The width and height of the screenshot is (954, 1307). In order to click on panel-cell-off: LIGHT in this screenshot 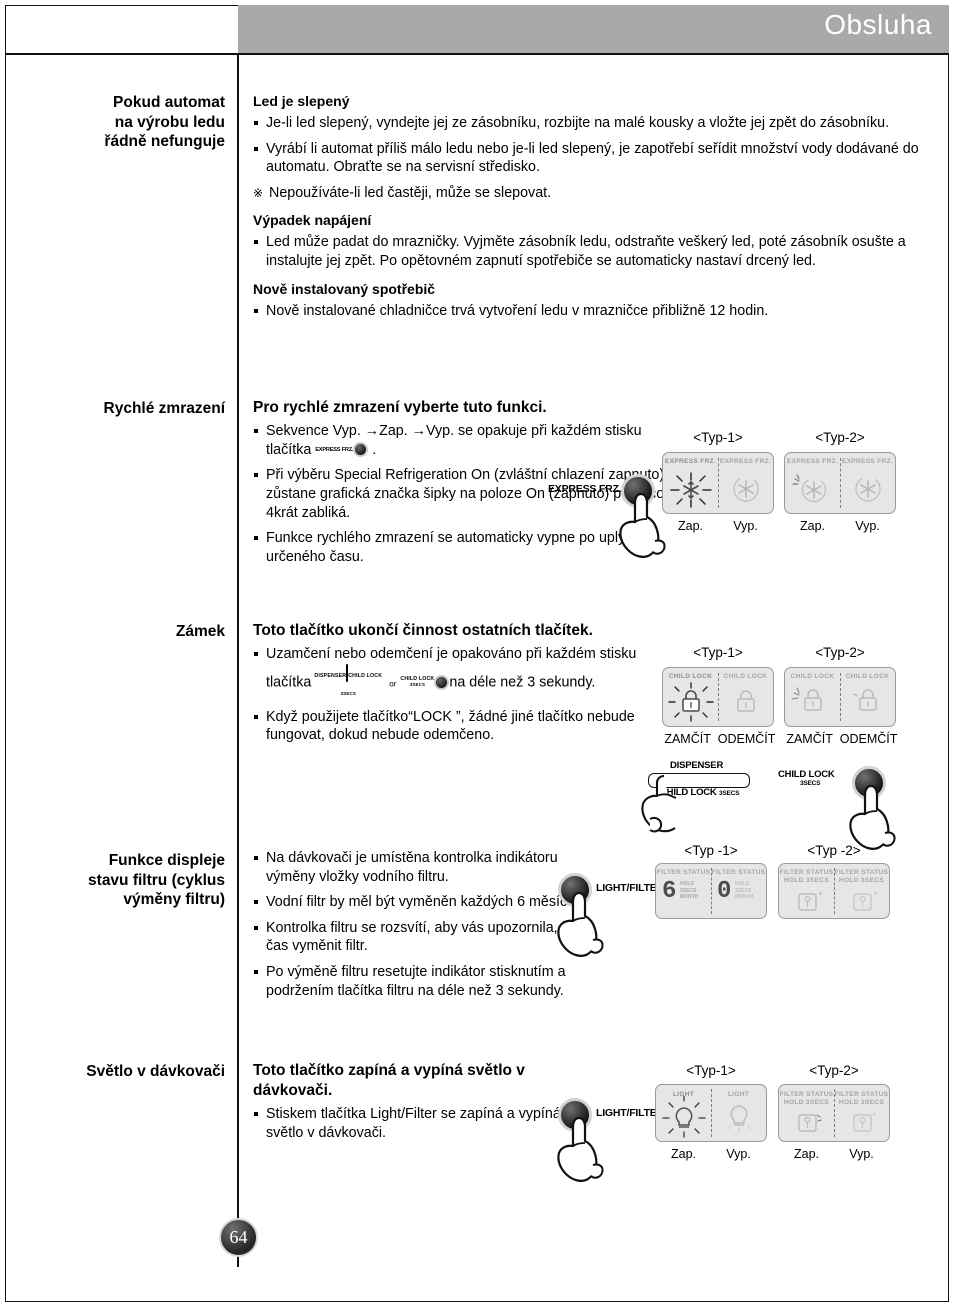, I will do `click(738, 1113)`.